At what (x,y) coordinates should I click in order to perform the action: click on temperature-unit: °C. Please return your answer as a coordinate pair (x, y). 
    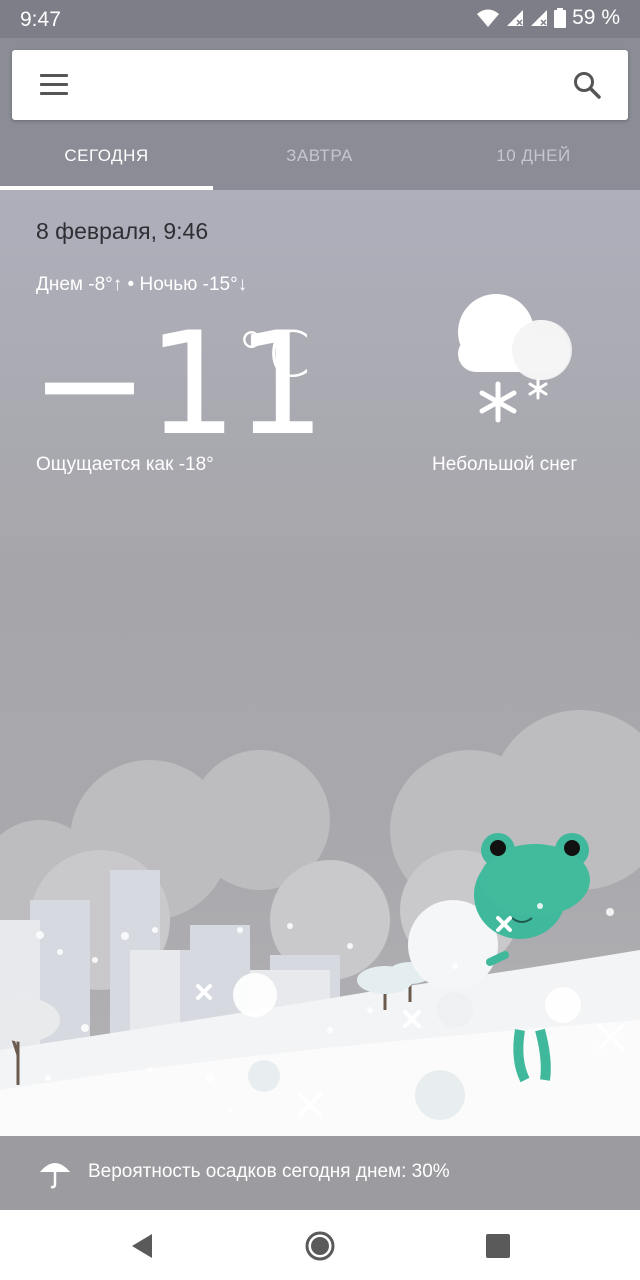
    Looking at the image, I should click on (273, 354).